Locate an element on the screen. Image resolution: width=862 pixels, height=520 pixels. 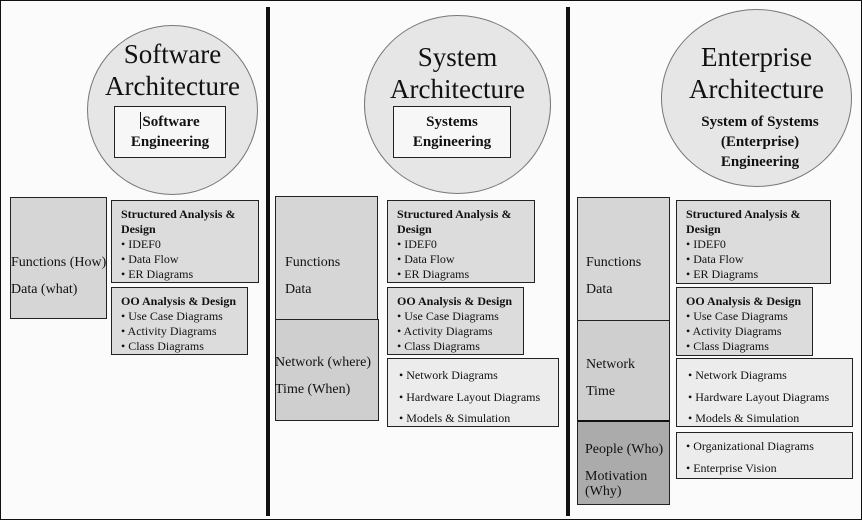
engineering-line1: Software is located at coordinates (170, 122).